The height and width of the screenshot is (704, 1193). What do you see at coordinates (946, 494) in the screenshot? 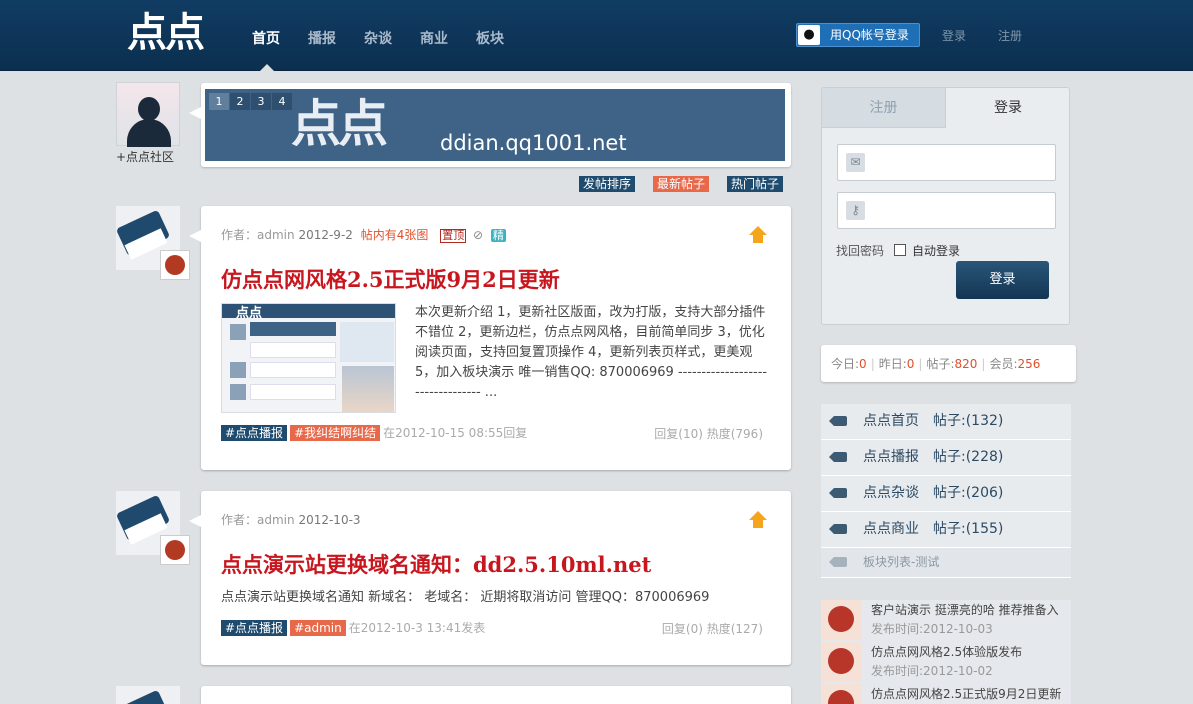
I see `section-item-chat: 点点杂谈 帖子:(206)` at bounding box center [946, 494].